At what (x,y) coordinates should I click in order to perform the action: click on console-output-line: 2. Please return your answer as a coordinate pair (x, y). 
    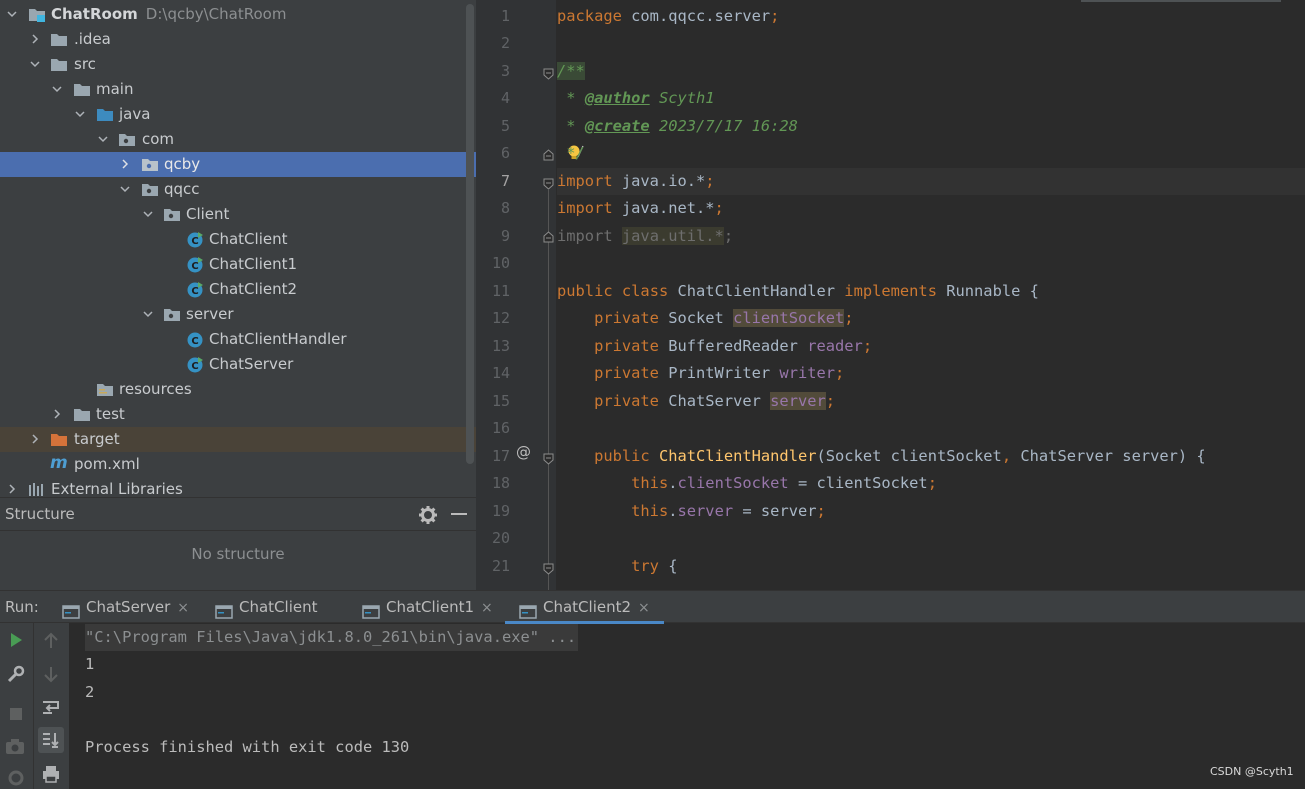
    Looking at the image, I should click on (90, 692).